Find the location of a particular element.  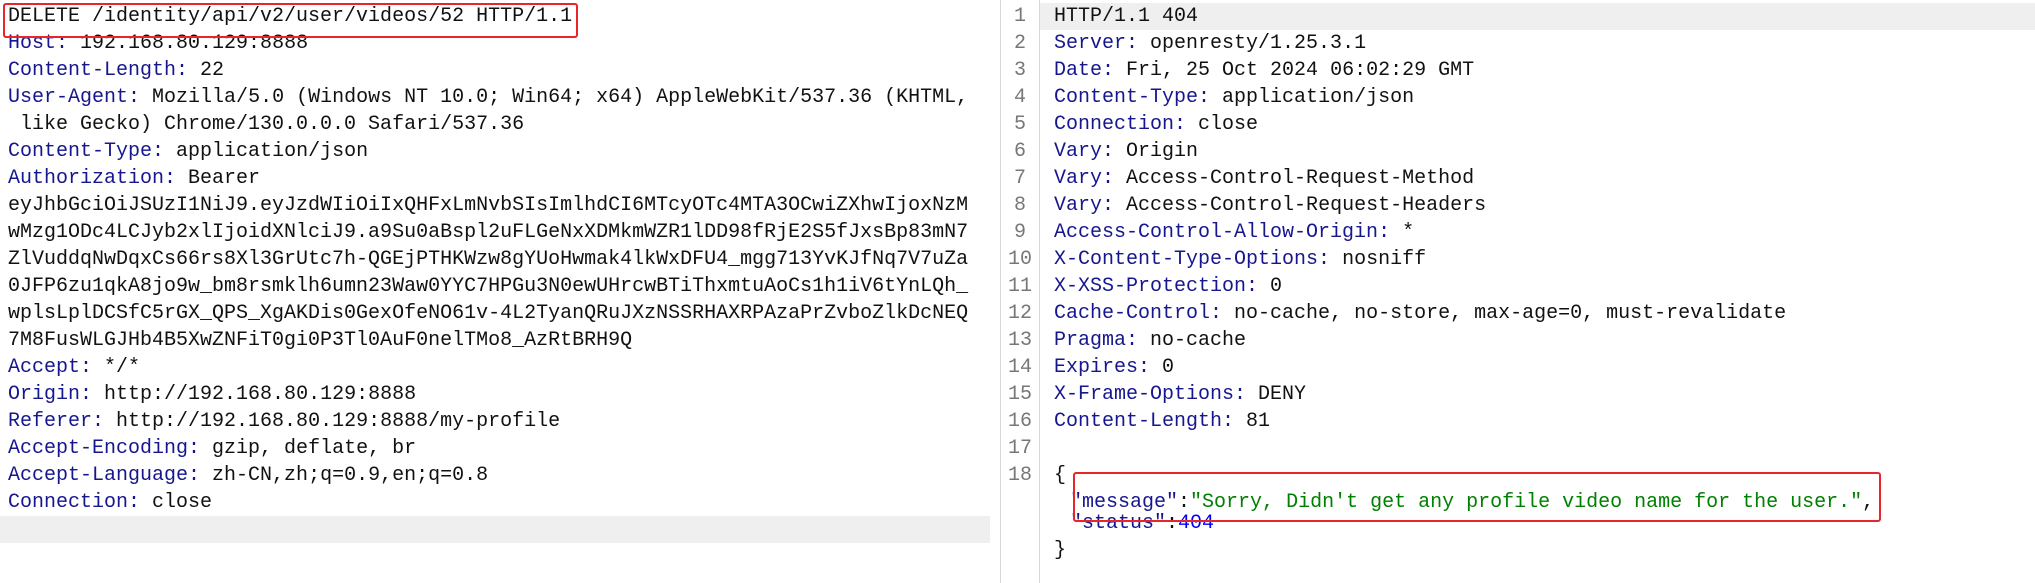

header-key: Accept-Encoding is located at coordinates (98, 448).